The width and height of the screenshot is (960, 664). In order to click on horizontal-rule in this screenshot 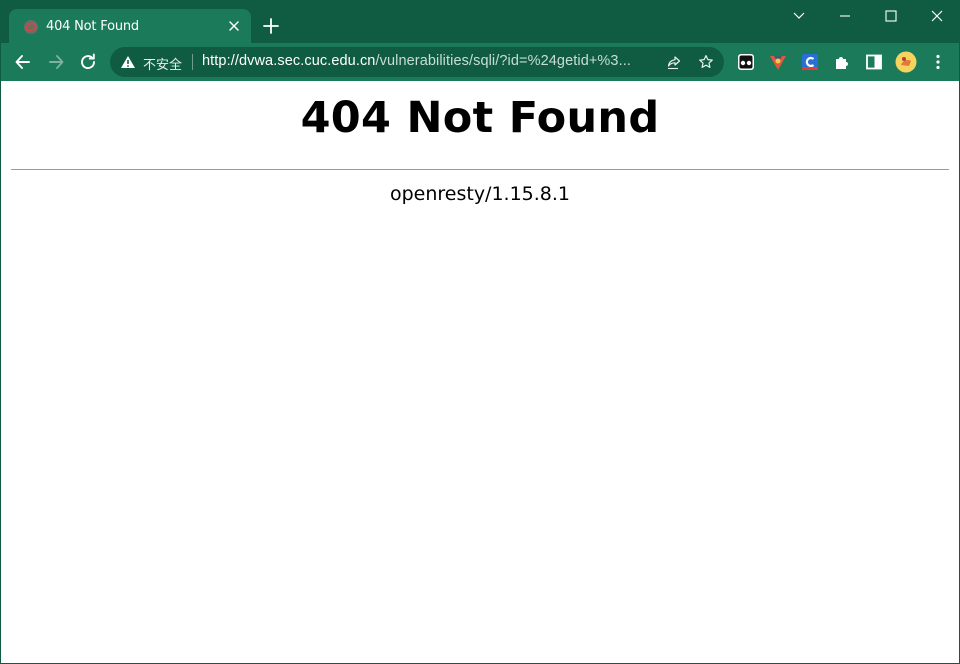, I will do `click(480, 169)`.